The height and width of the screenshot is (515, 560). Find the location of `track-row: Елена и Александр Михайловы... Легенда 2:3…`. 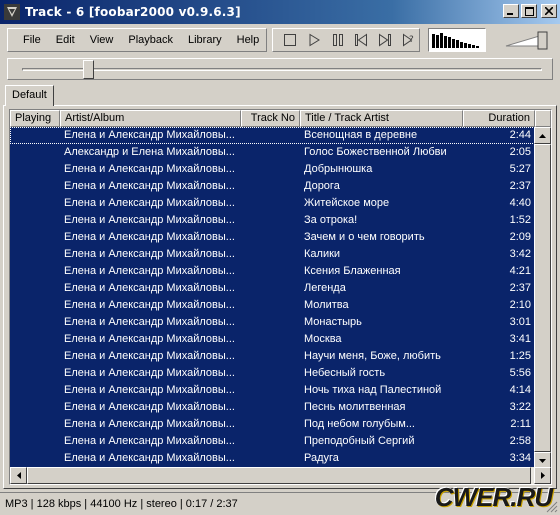

track-row: Елена и Александр Михайловы... Легенда 2:3… is located at coordinates (272, 288).